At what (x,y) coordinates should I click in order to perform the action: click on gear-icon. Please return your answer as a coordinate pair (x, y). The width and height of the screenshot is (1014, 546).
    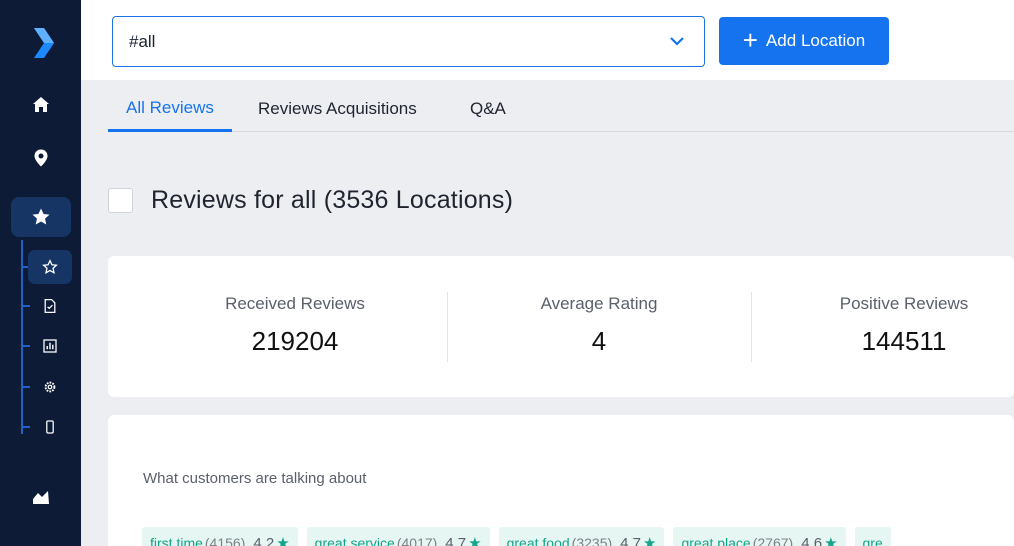
    Looking at the image, I should click on (50, 387).